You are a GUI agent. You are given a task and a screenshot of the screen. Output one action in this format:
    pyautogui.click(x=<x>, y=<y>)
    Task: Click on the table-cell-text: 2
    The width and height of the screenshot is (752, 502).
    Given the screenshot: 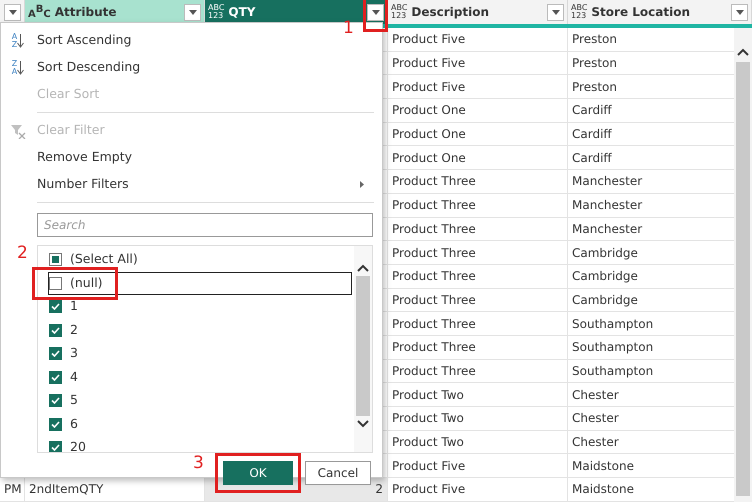 What is the action you would take?
    pyautogui.click(x=379, y=489)
    